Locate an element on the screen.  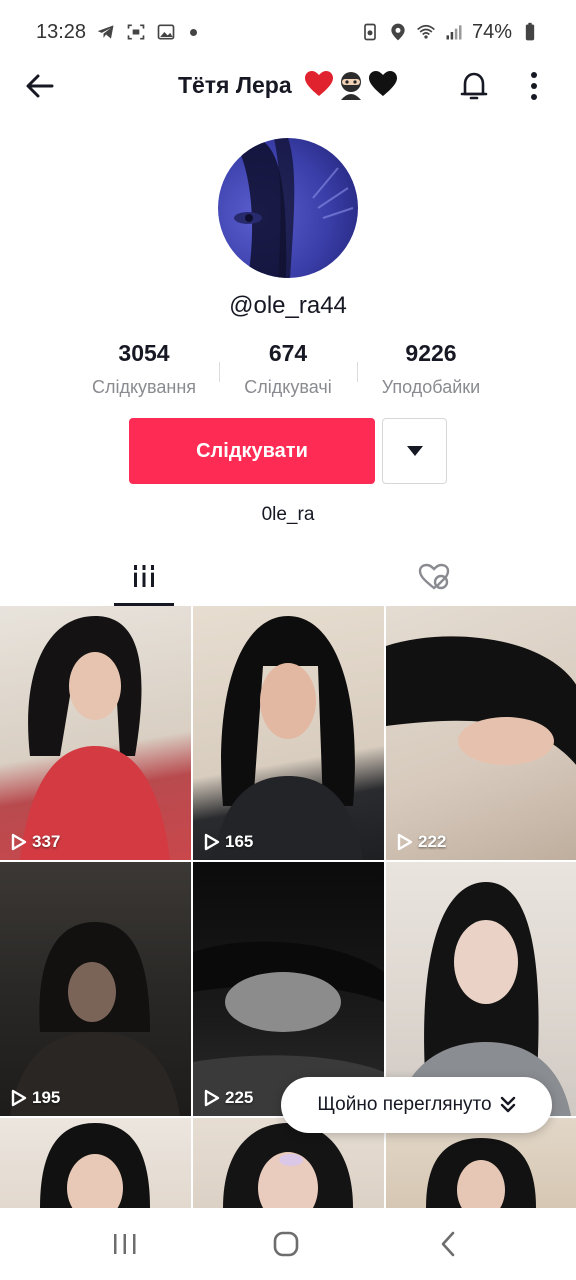
avatar is located at coordinates (288, 208).